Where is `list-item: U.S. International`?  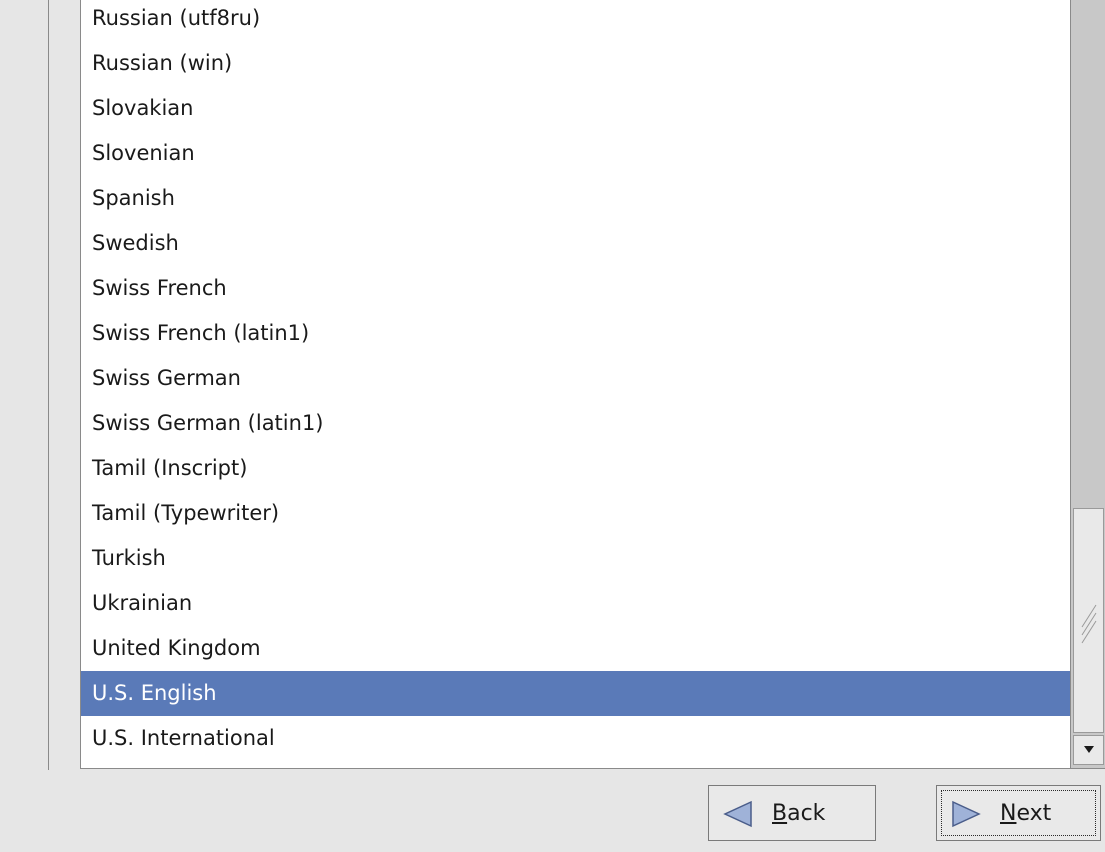
list-item: U.S. International is located at coordinates (575, 738).